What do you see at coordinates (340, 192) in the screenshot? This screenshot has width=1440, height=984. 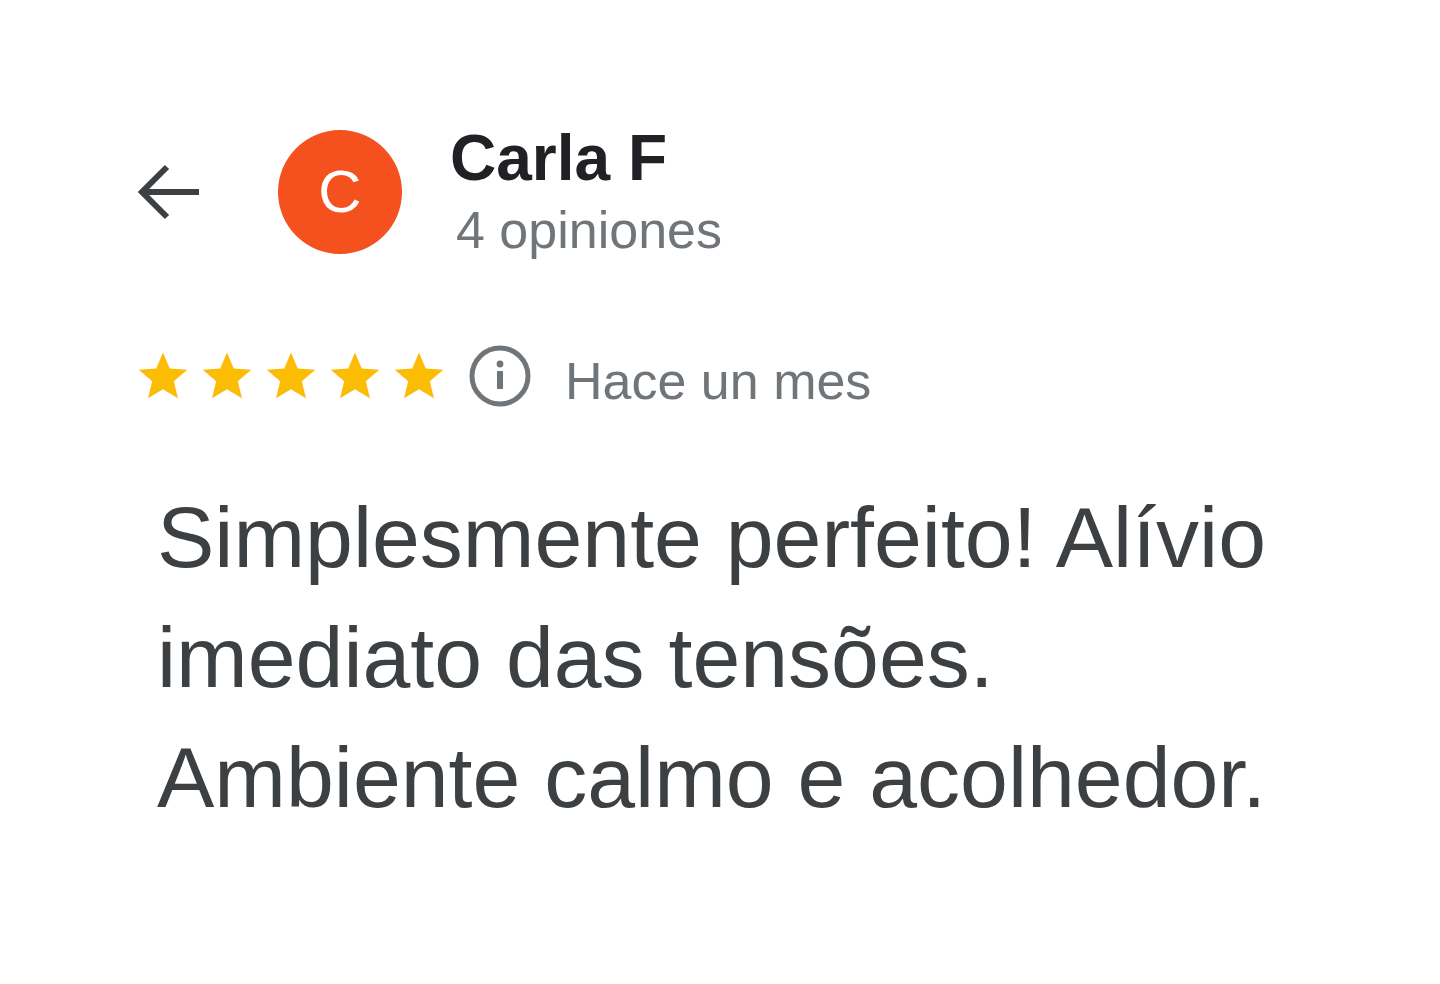 I see `avatar: C` at bounding box center [340, 192].